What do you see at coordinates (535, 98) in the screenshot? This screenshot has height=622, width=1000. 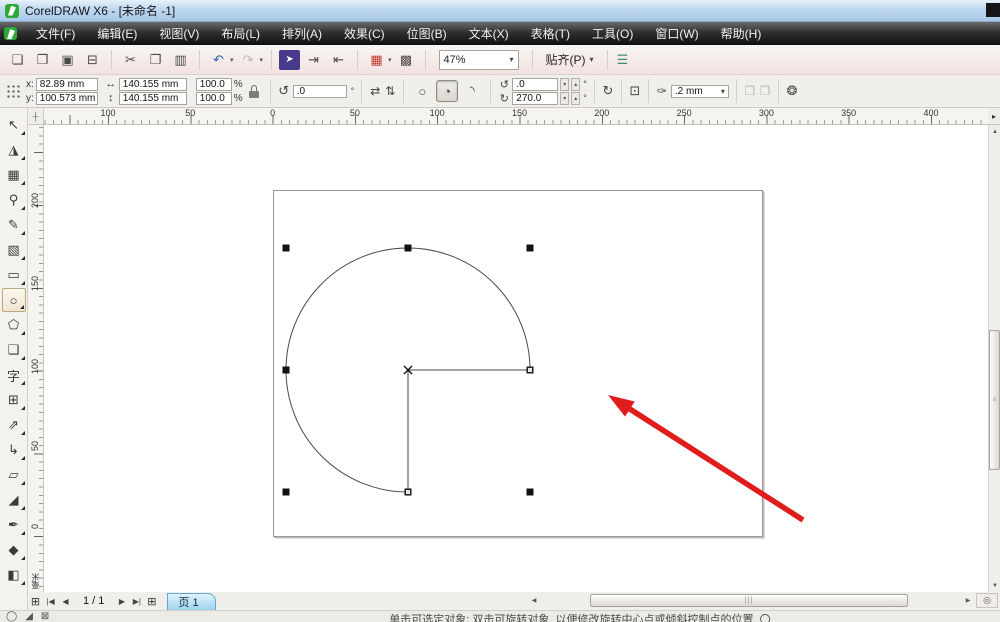 I see `end-angle-input: 270.0` at bounding box center [535, 98].